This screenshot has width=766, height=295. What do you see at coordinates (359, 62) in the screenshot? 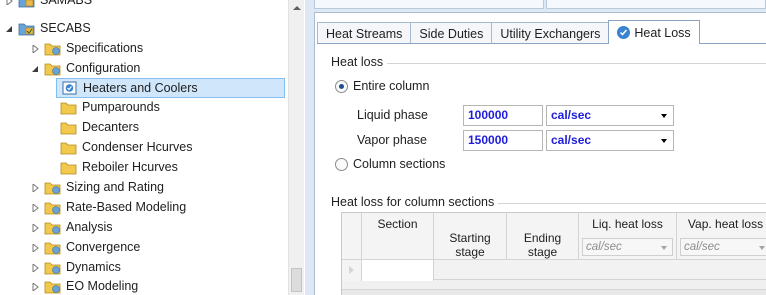
I see `heat-loss-group-title: Heat loss` at bounding box center [359, 62].